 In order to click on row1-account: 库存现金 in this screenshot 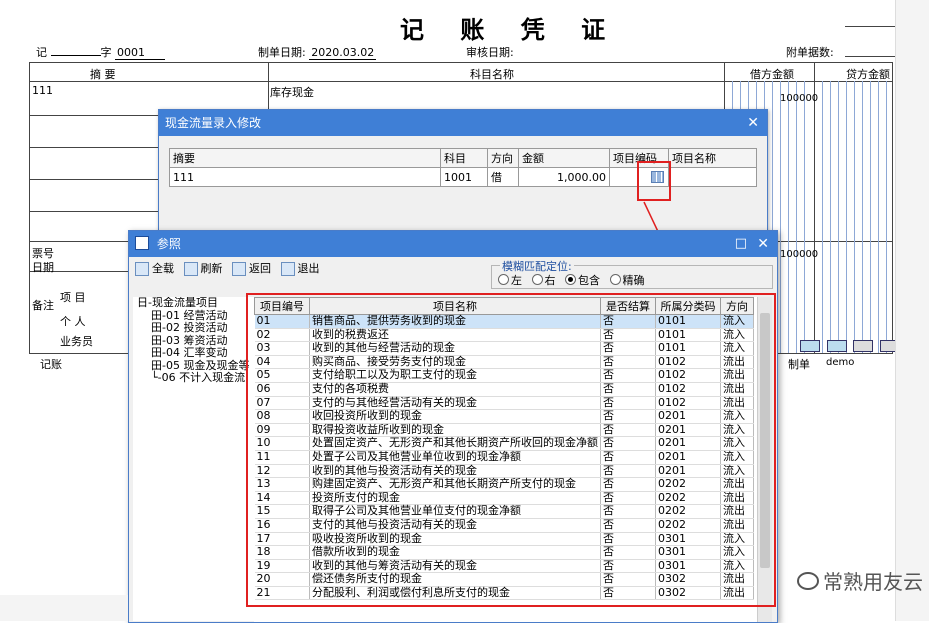, I will do `click(292, 92)`.